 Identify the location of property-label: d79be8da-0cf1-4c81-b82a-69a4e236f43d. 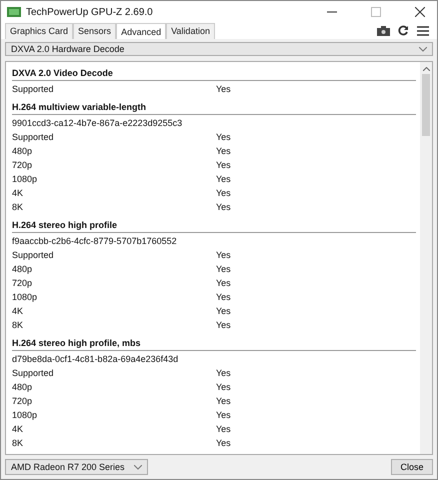
(96, 359).